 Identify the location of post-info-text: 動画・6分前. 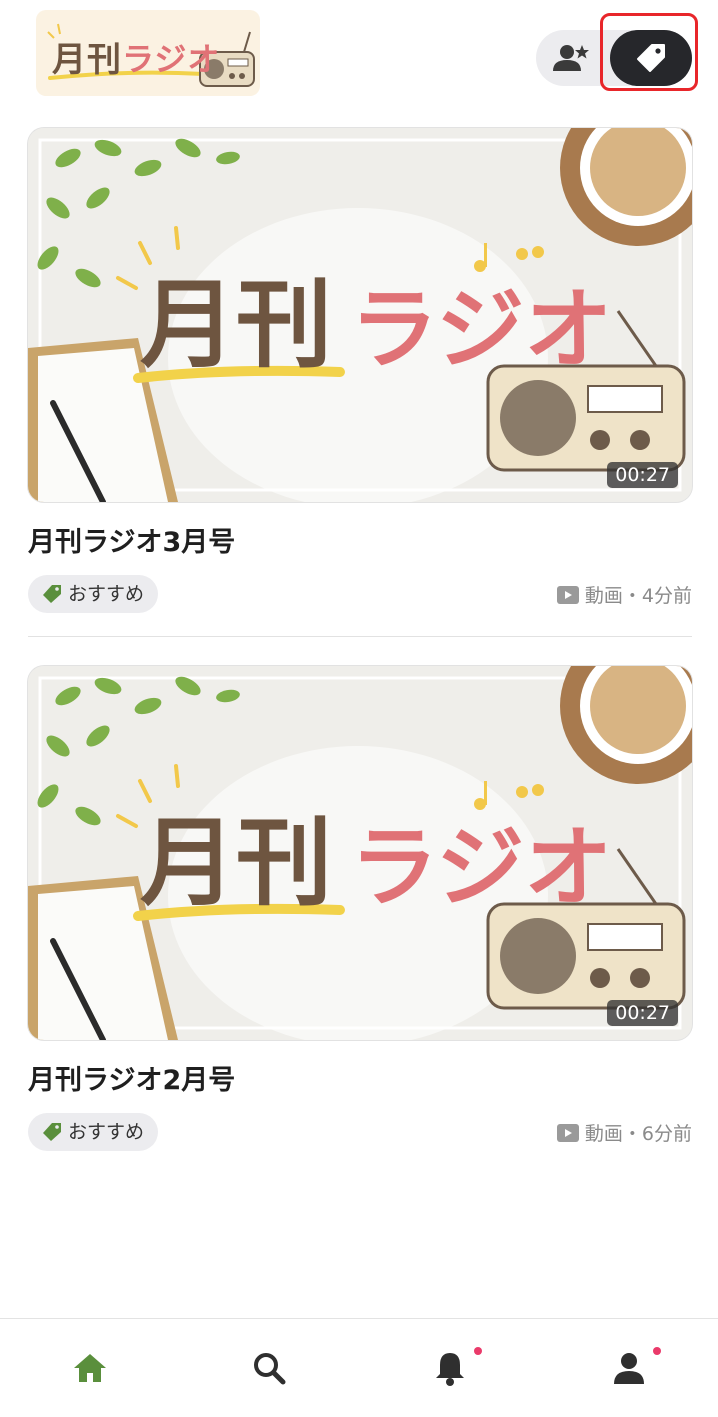
(638, 1134).